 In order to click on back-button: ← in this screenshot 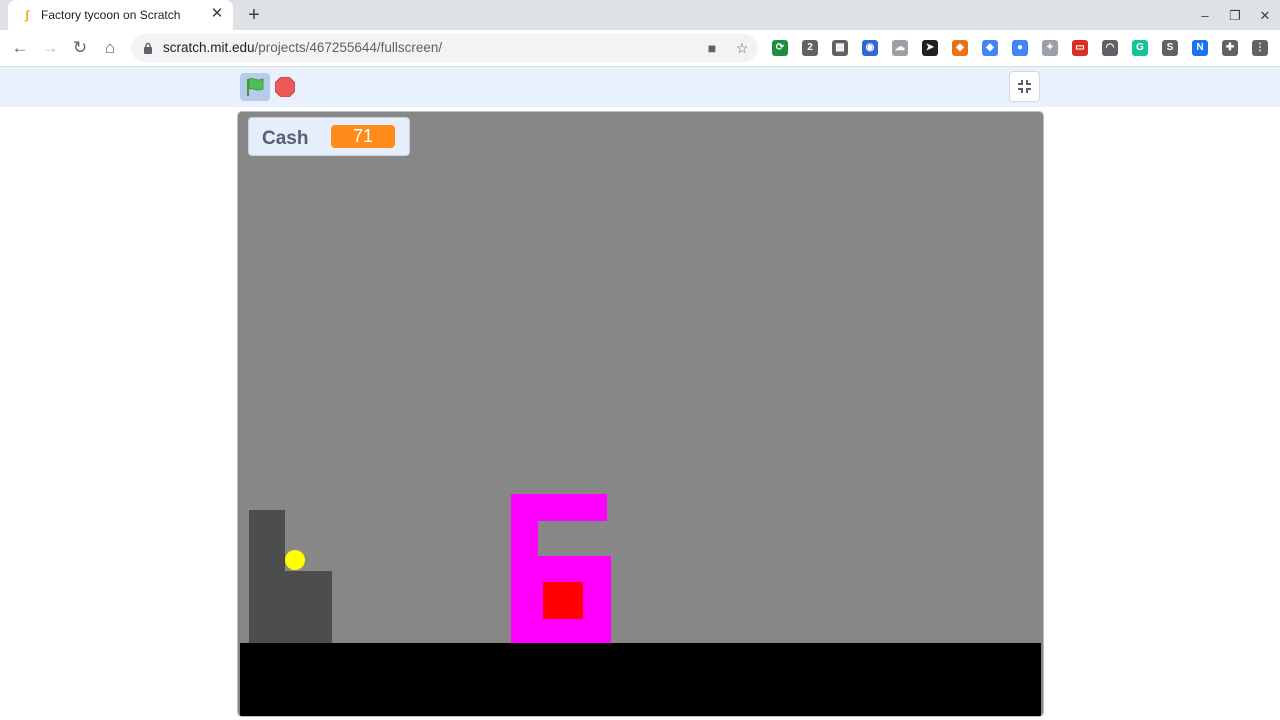, I will do `click(20, 48)`.